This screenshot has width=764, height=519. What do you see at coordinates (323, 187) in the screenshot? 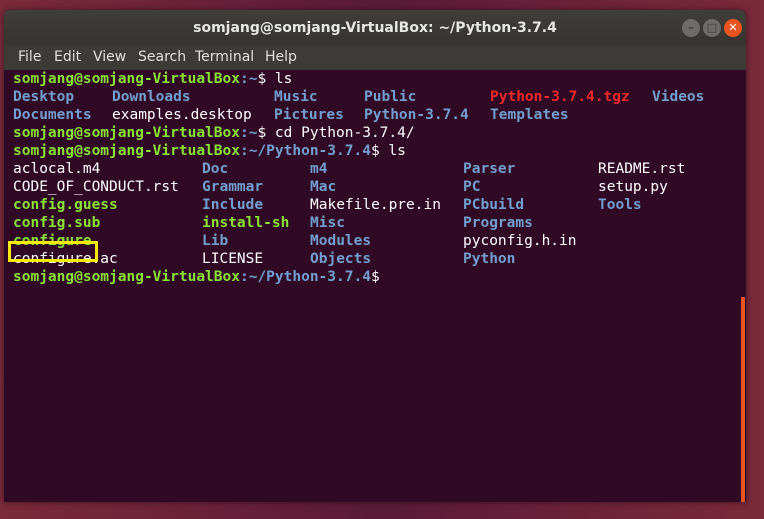
I see `dir-entry: Mac` at bounding box center [323, 187].